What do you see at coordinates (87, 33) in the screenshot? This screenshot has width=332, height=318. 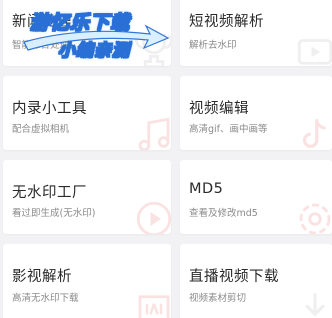 I see `tool-card-news: 新闻处理 智能综合处理` at bounding box center [87, 33].